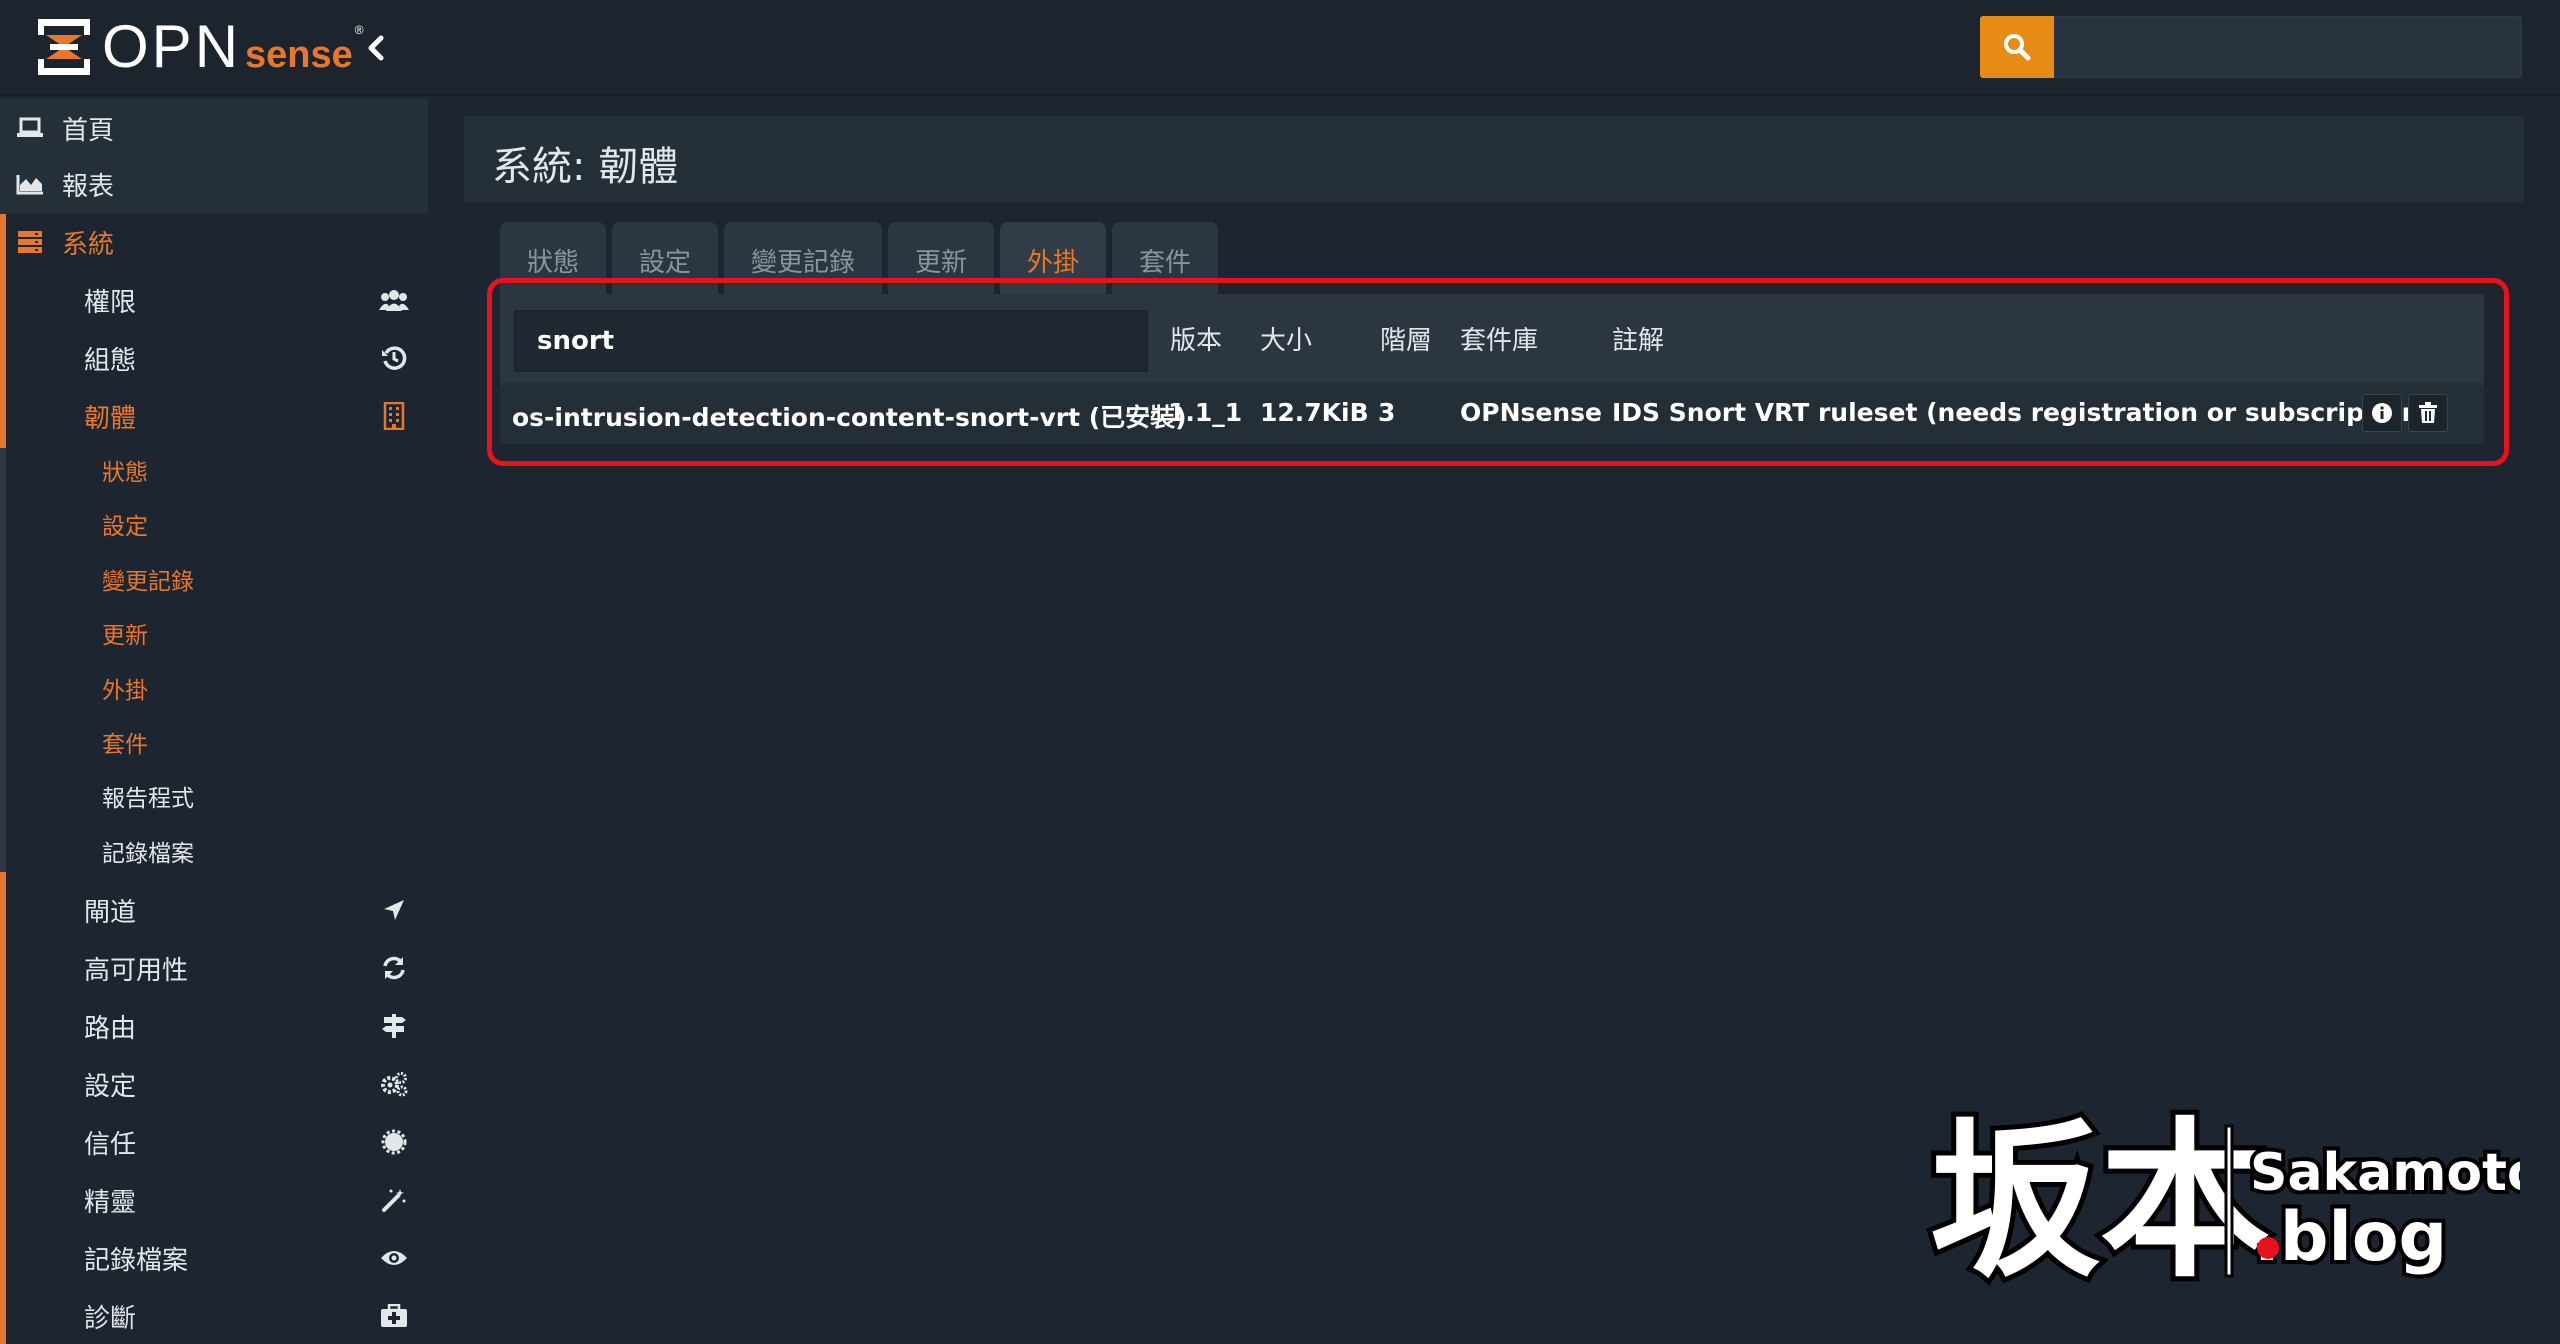 The width and height of the screenshot is (2560, 1344). I want to click on sidebar-subitem-reporter: 報告程式, so click(214, 796).